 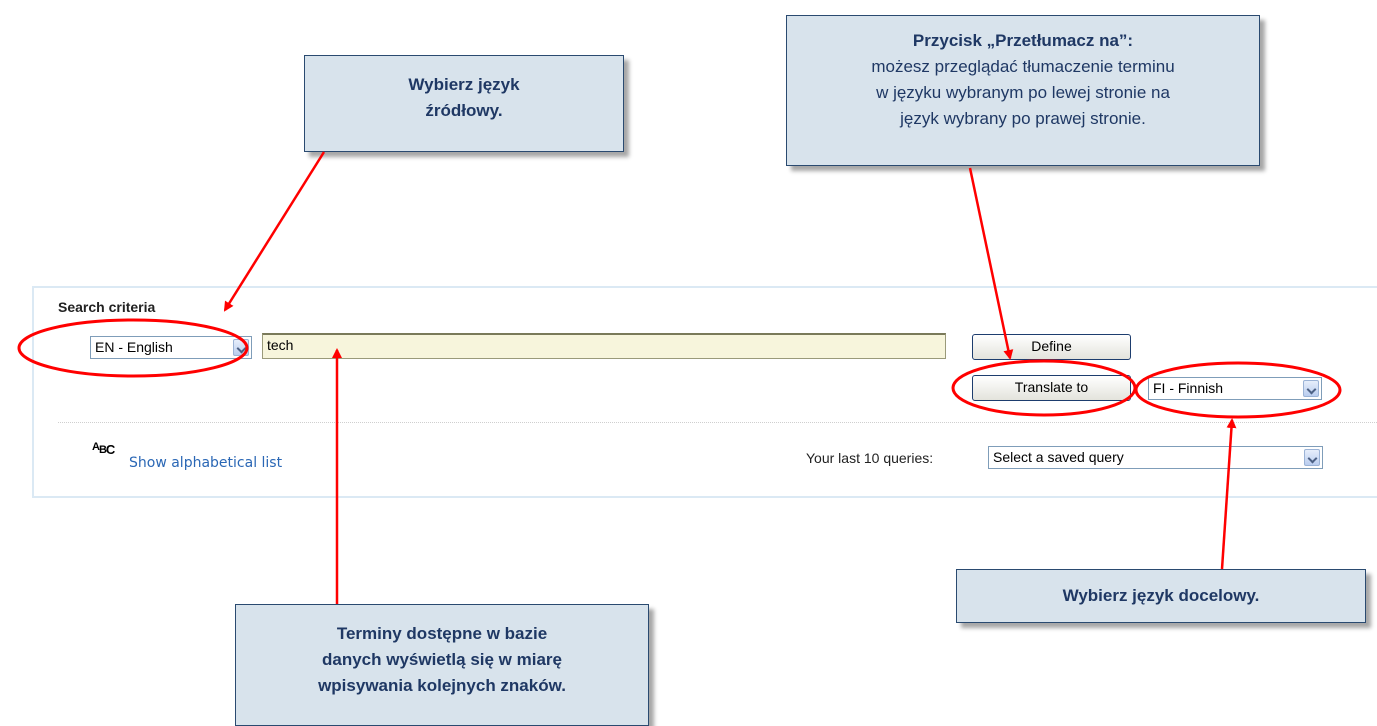 I want to click on source-language-select: EN - English, so click(x=171, y=347).